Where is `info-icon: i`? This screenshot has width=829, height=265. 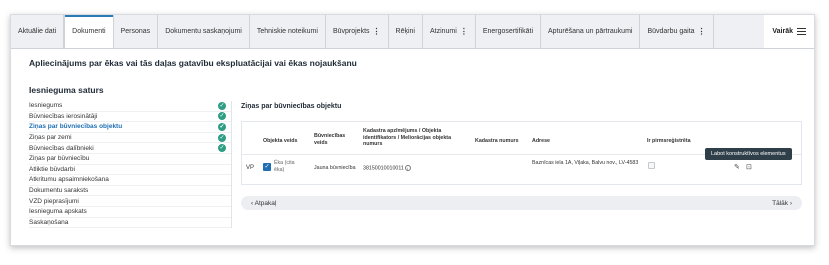
info-icon: i is located at coordinates (407, 168).